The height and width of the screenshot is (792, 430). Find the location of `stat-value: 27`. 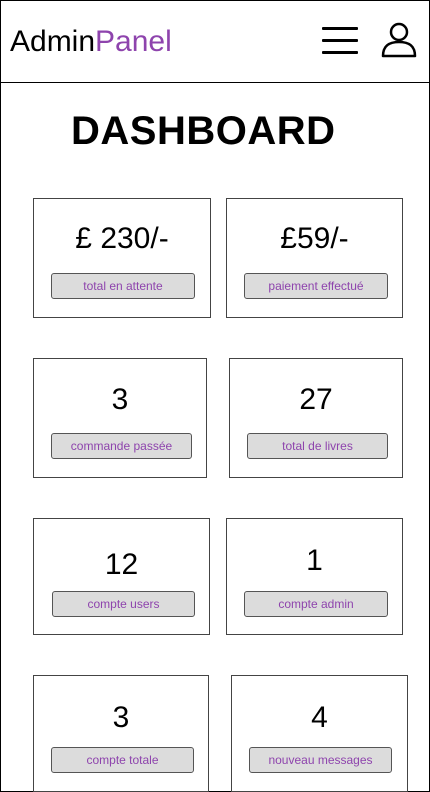

stat-value: 27 is located at coordinates (316, 399).